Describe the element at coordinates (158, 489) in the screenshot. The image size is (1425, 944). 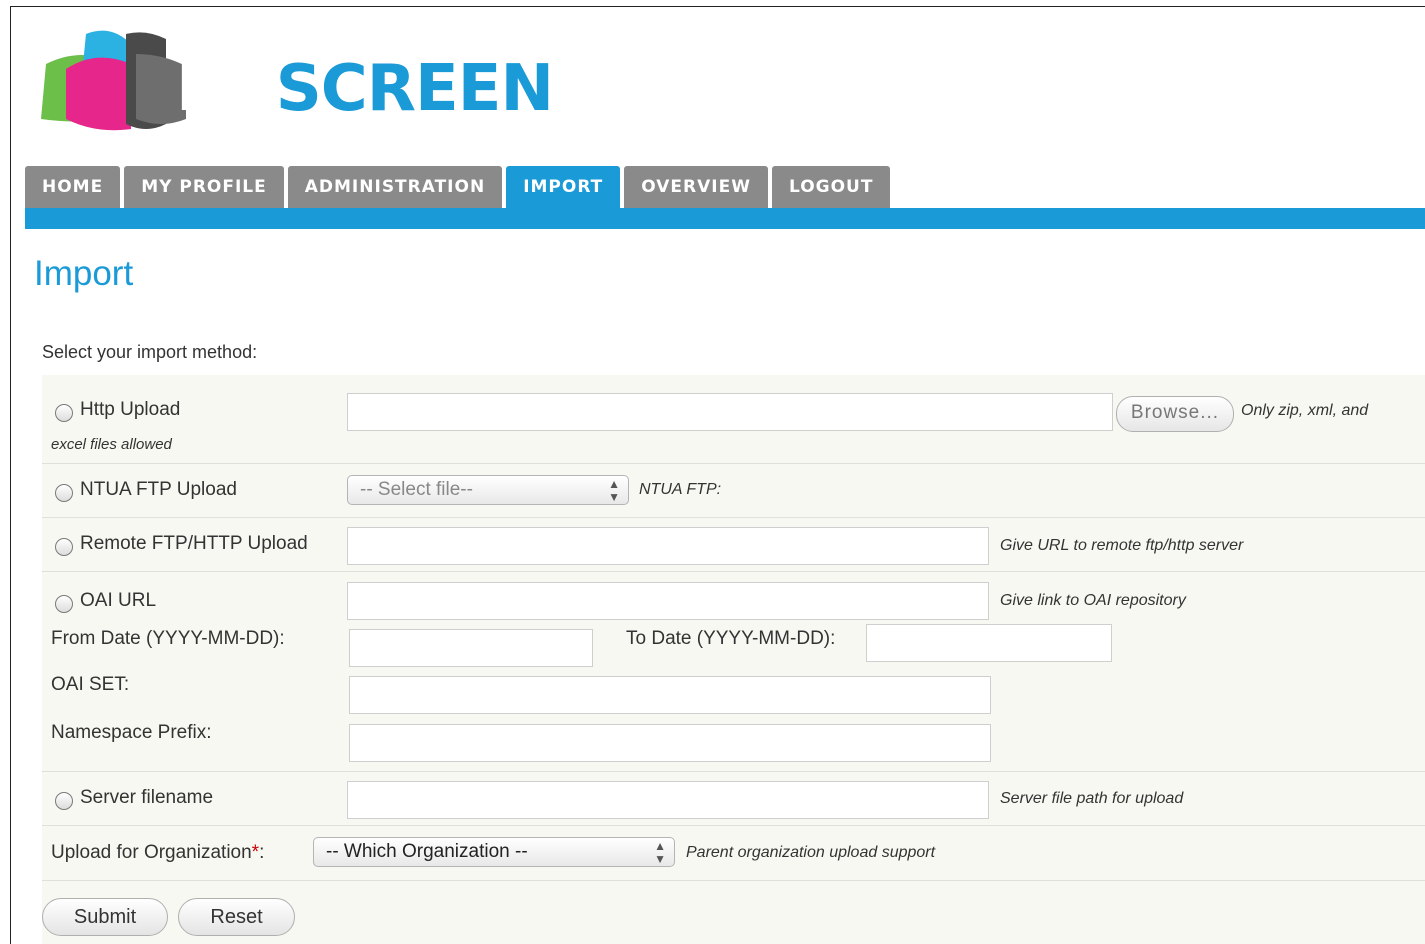
I see `ntua-ftp-label: NTUA FTP Upload` at that location.